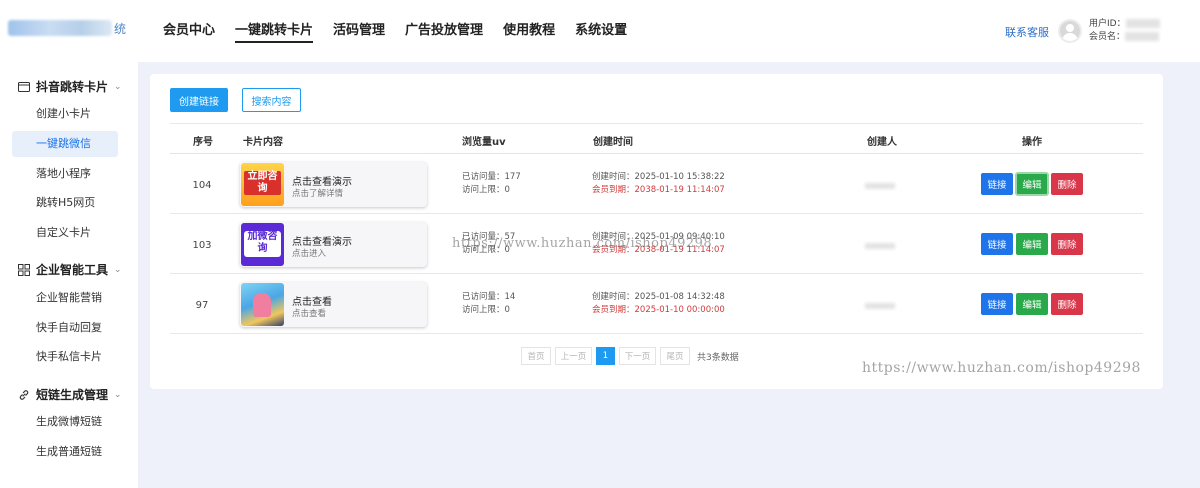 This screenshot has width=1200, height=488. What do you see at coordinates (309, 254) in the screenshot?
I see `card-subtitle: 点击进入` at bounding box center [309, 254].